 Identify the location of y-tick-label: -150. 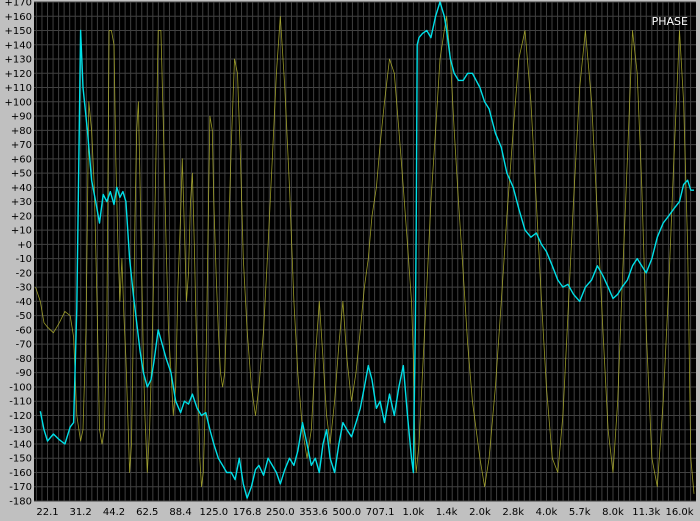
(20, 459).